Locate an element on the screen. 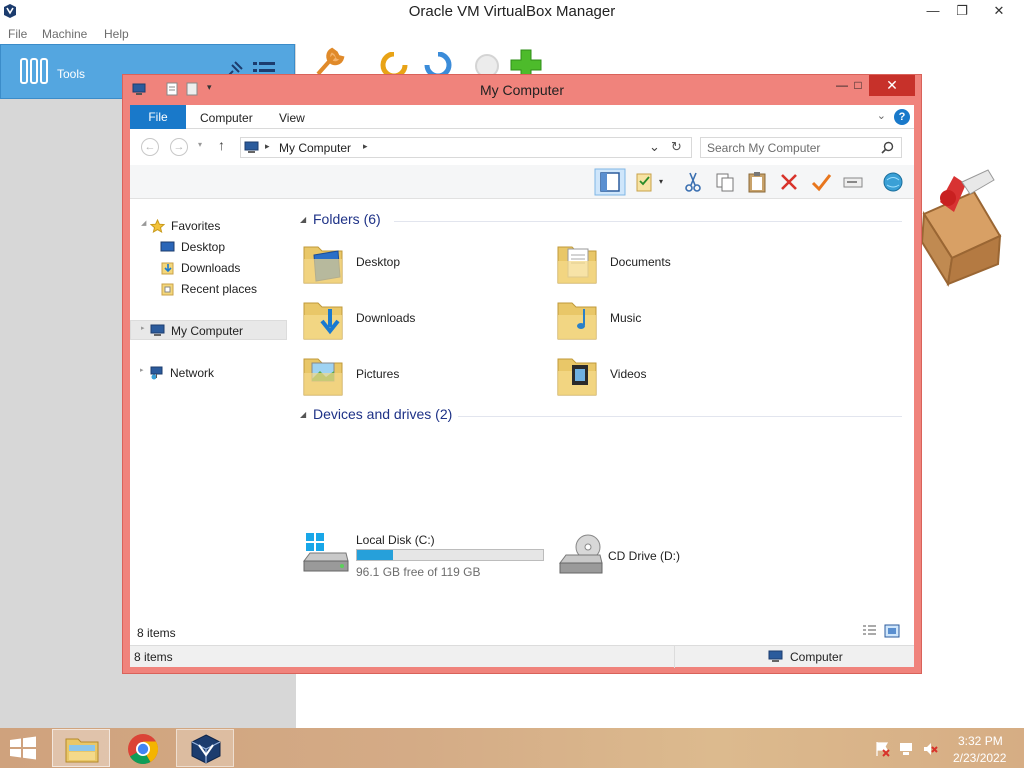 Image resolution: width=1024 pixels, height=768 pixels. search-icon is located at coordinates (887, 147).